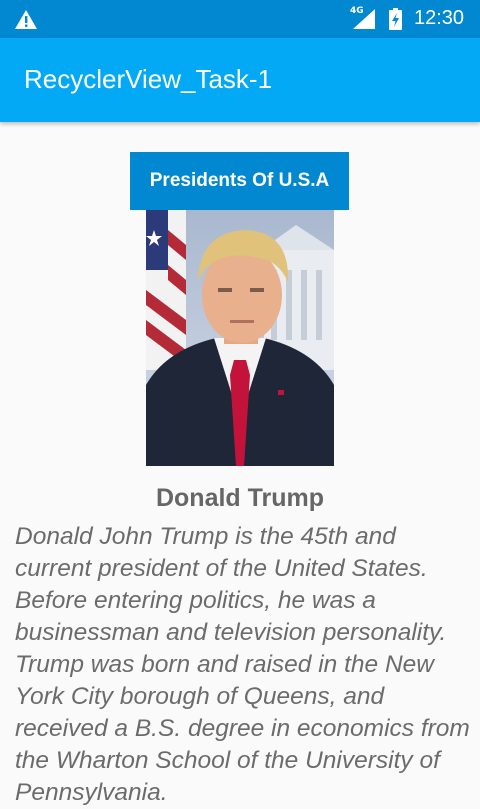  I want to click on app-bar: RecyclerView_Task-1, so click(240, 80).